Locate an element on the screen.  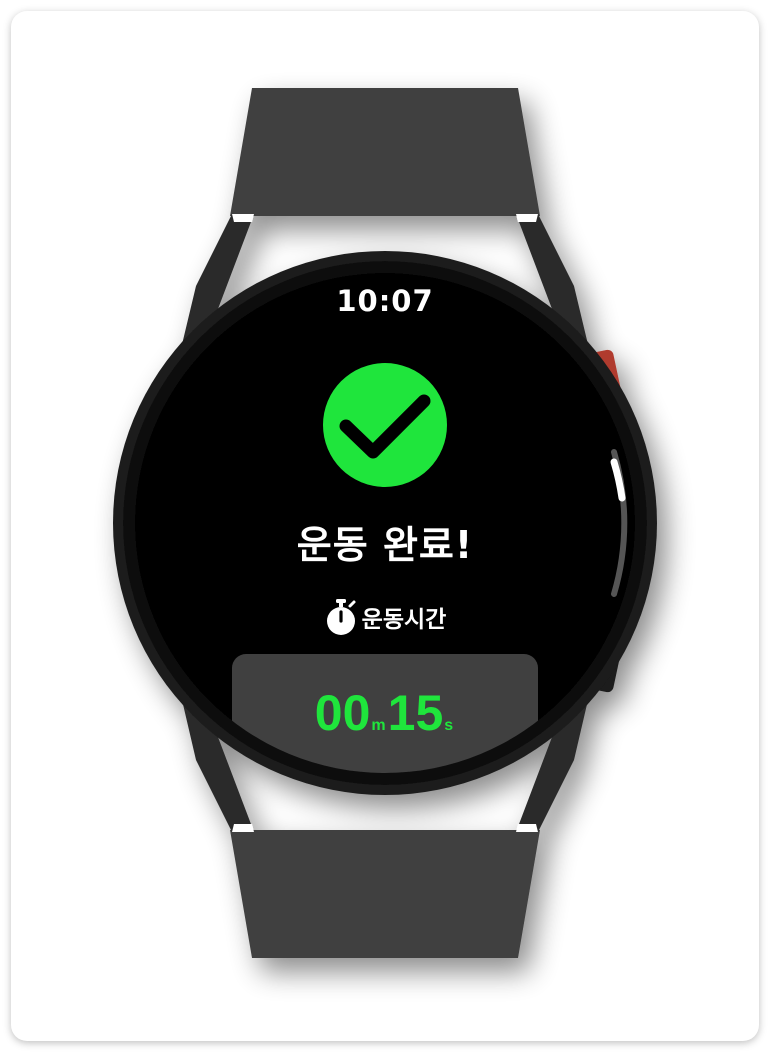
timer-label-row: 운동시간 is located at coordinates (385, 617).